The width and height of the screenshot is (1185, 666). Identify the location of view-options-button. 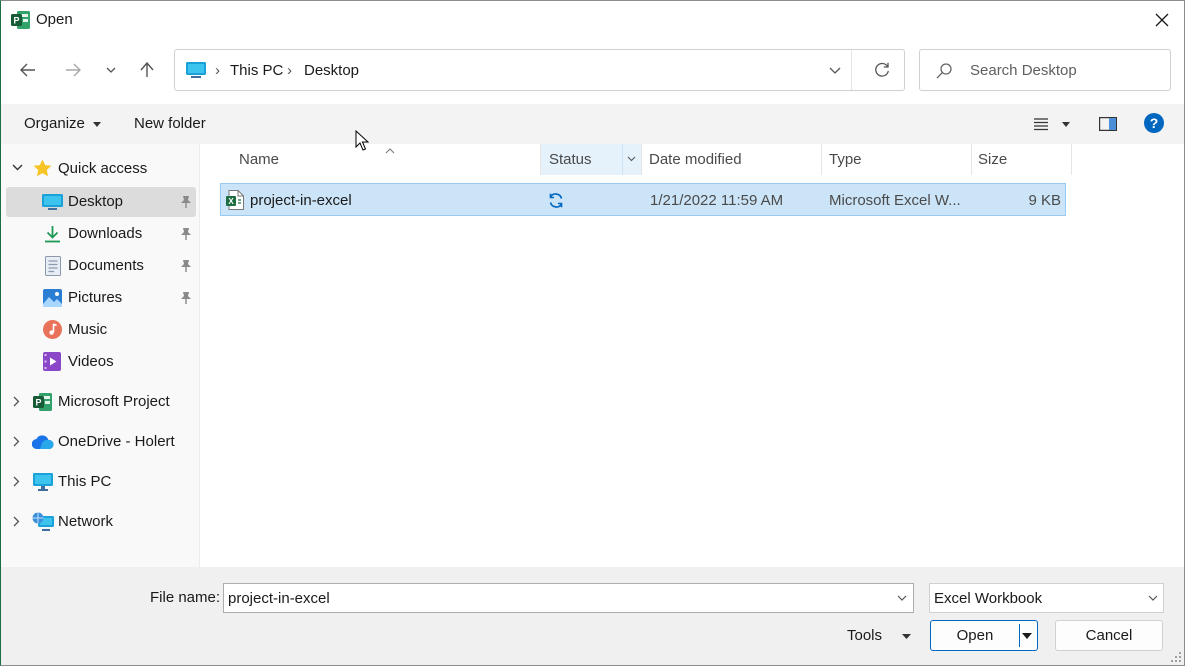
(1066, 124).